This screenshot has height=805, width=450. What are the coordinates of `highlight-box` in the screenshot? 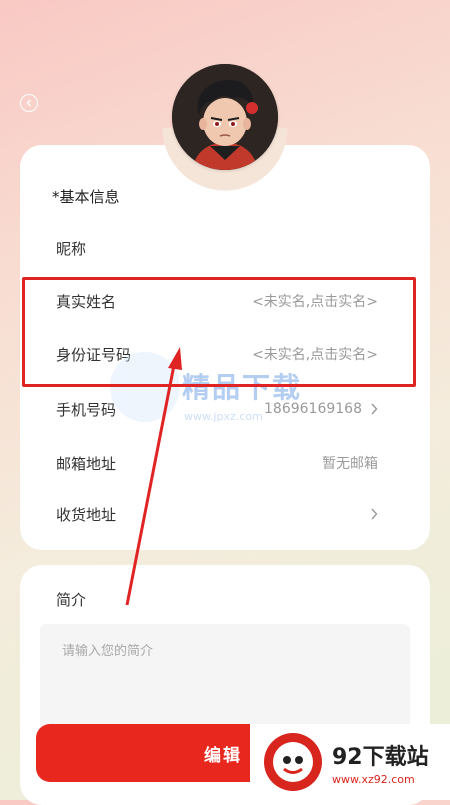 It's located at (219, 332).